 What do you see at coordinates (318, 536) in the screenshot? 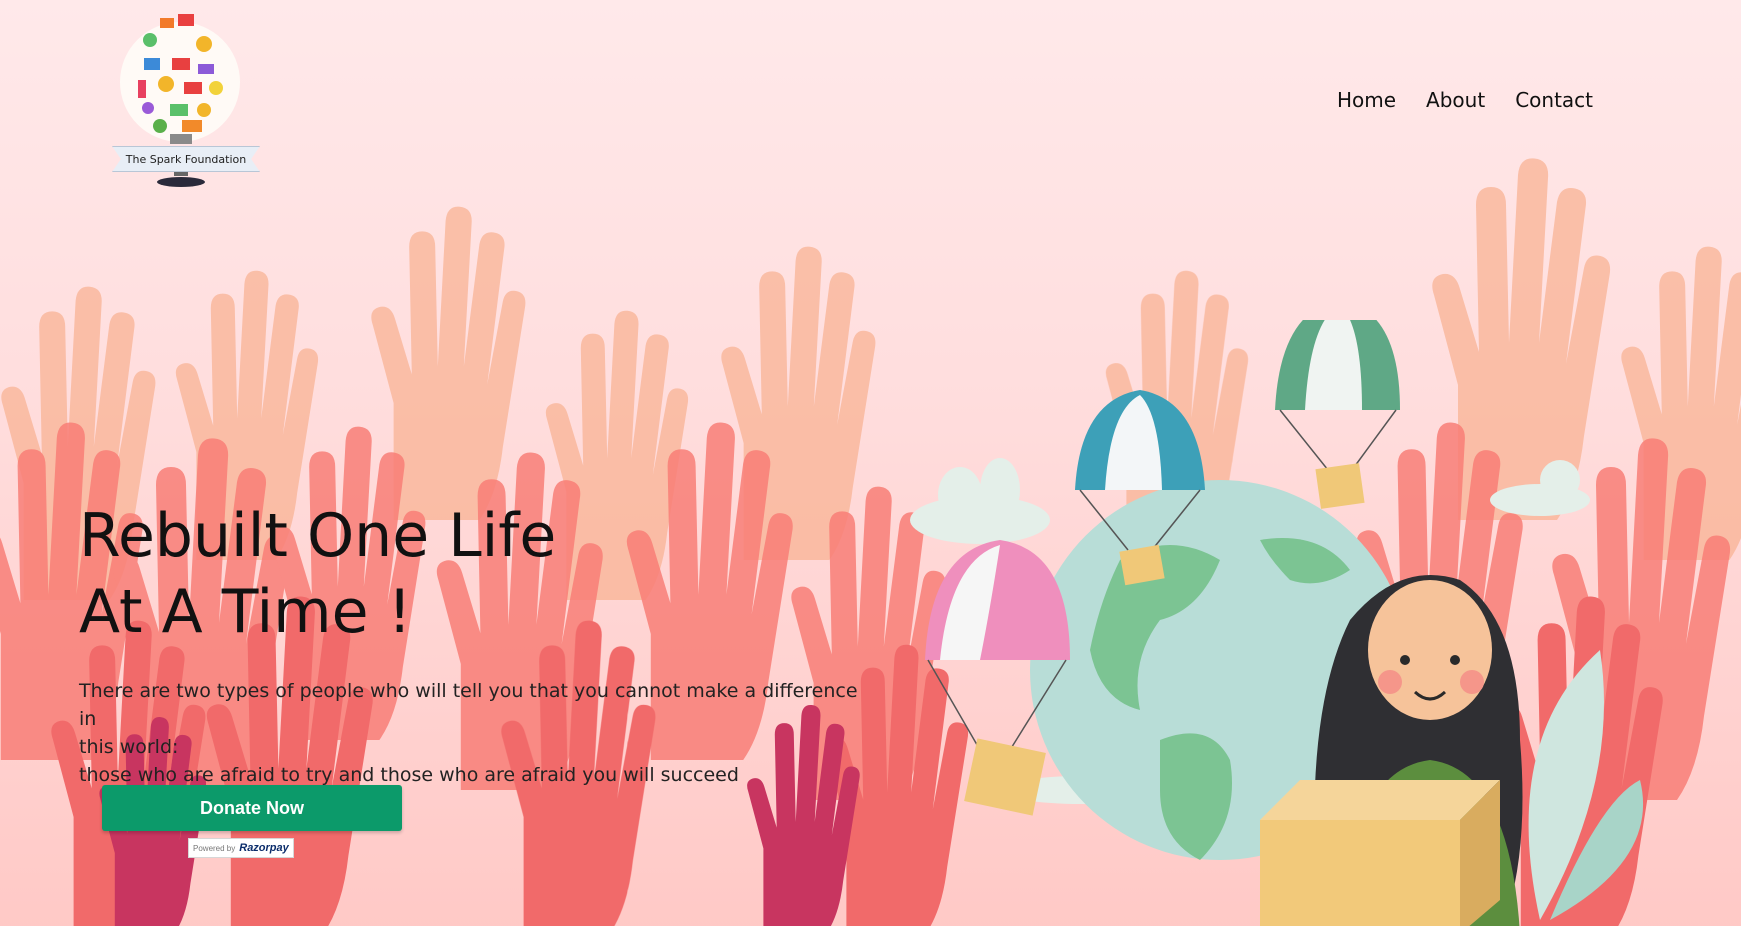
I see `hero-title-line-1: Rebuilt One Life` at bounding box center [318, 536].